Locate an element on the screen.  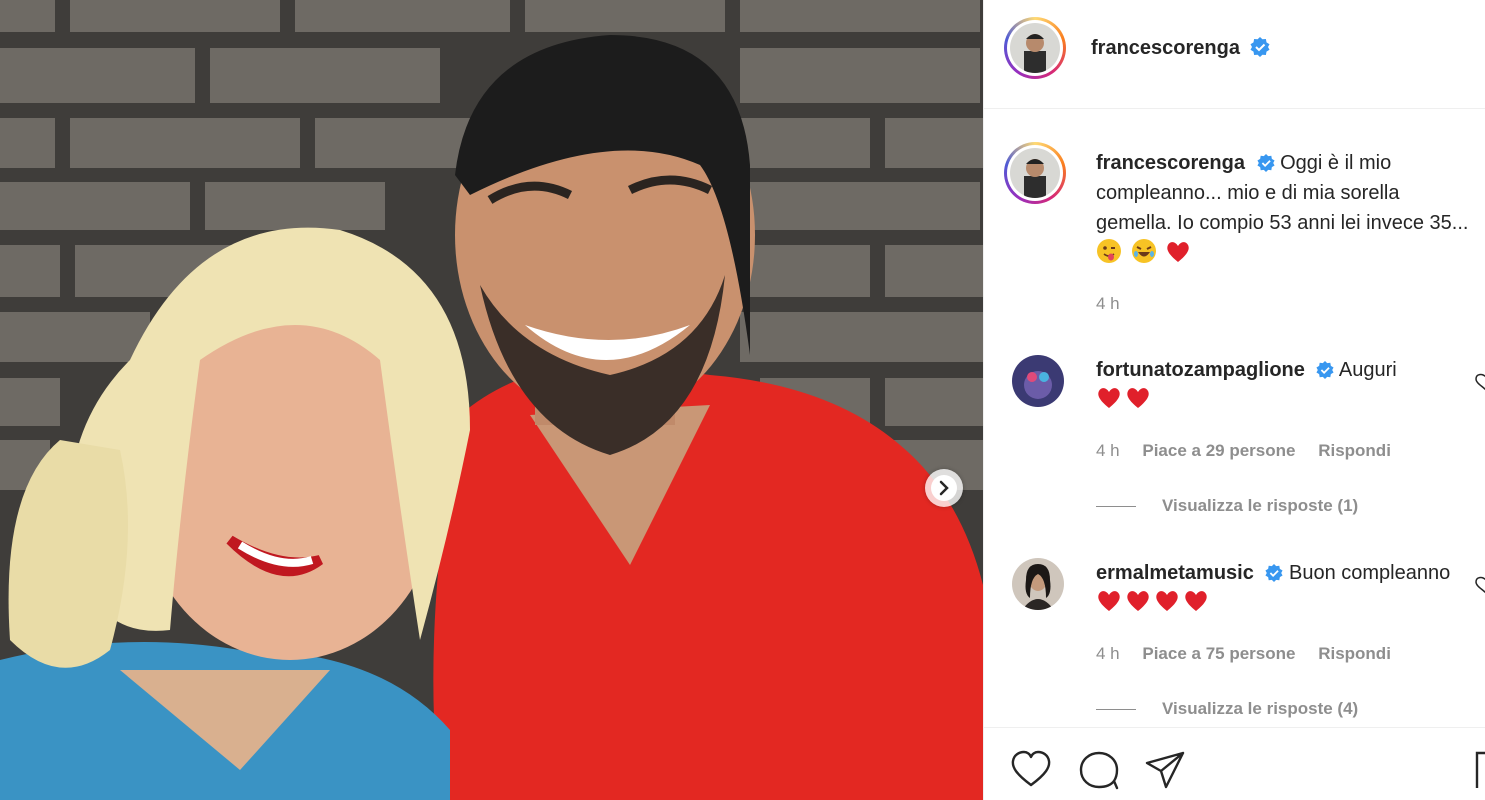
caption-emojis is located at coordinates (1145, 252).